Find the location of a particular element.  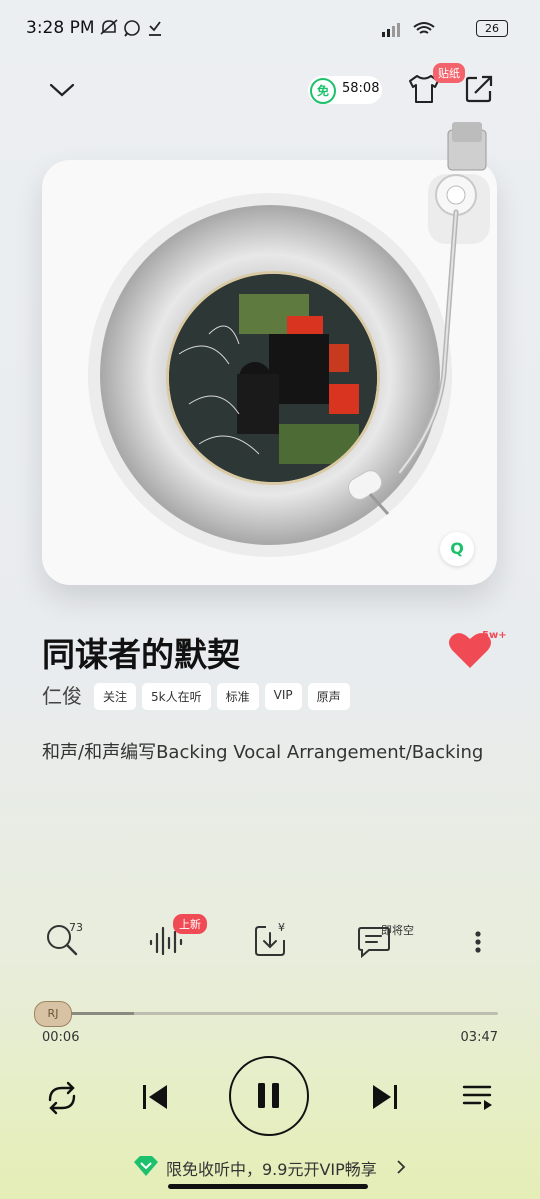

timer-text: 58:08 is located at coordinates (361, 88).